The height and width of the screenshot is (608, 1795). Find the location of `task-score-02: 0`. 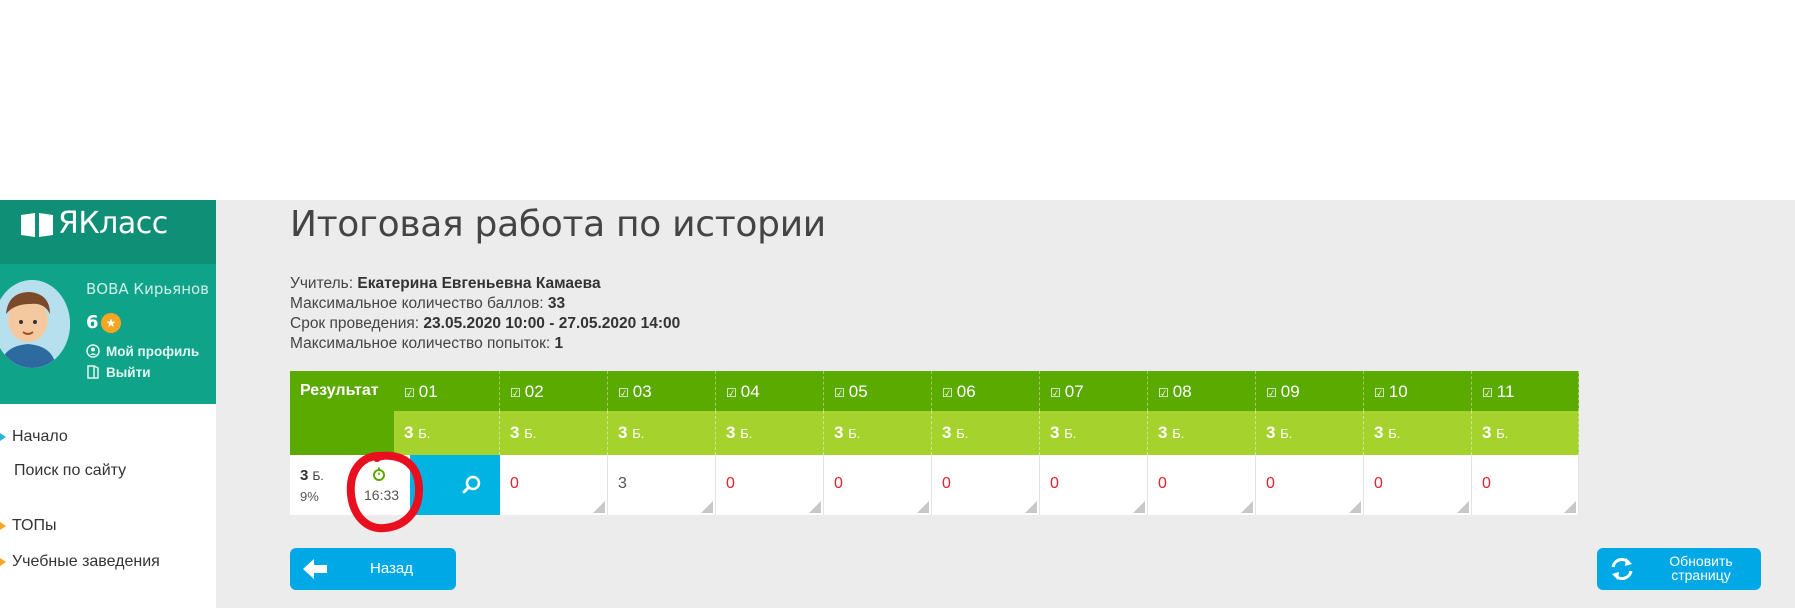

task-score-02: 0 is located at coordinates (554, 485).